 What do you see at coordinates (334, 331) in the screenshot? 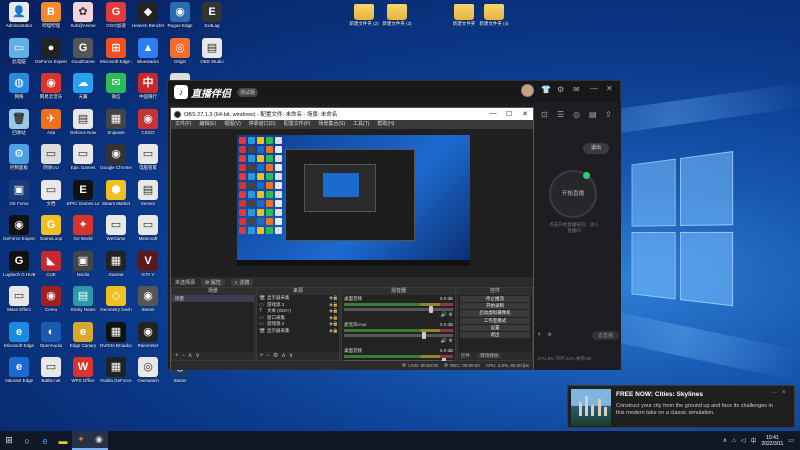
I see `visibility-lock-icon: ◉🔒` at bounding box center [334, 331].